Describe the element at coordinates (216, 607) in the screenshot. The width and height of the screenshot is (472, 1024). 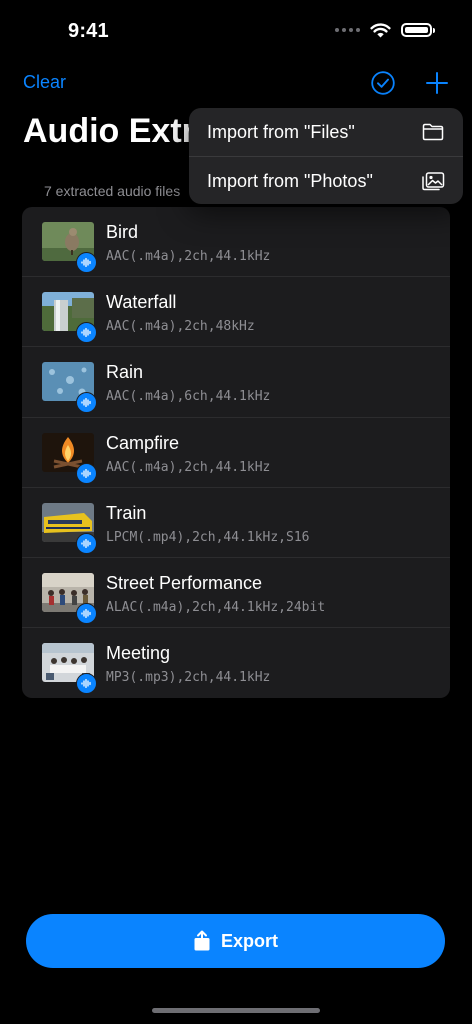
I see `item-detail: ALAC(.m4a),2ch,44.1kHz,24bit` at that location.